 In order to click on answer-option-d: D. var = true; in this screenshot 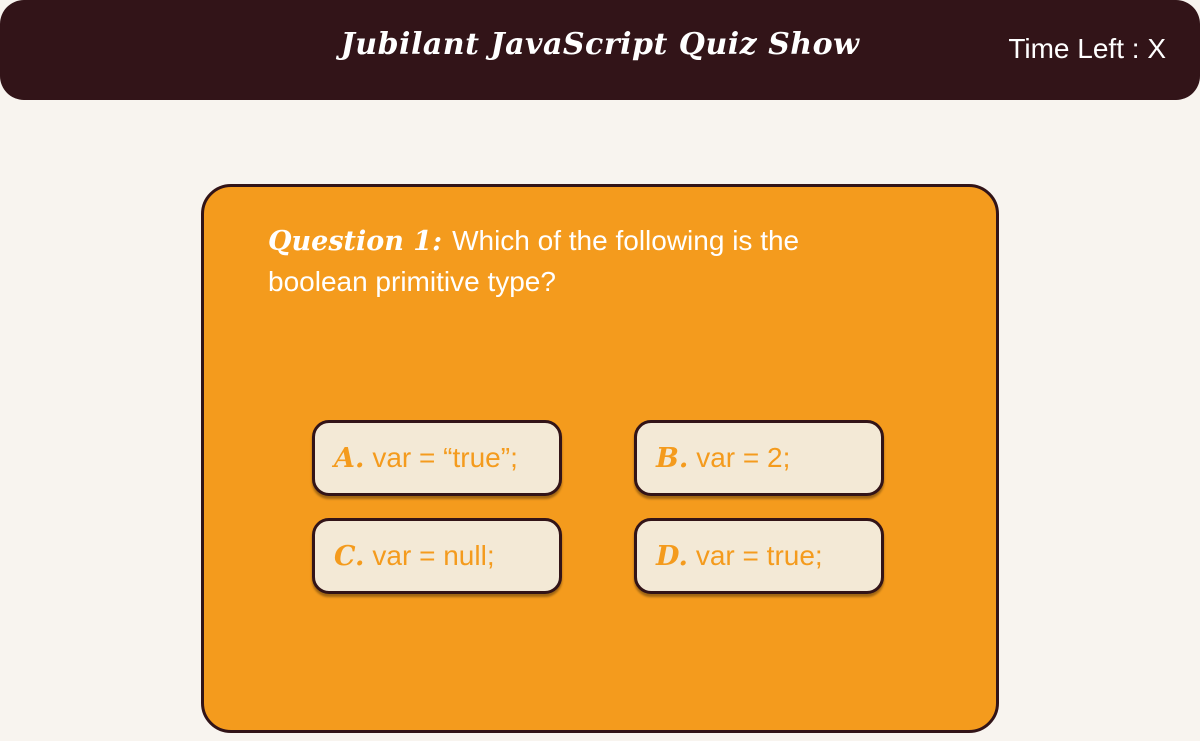, I will do `click(759, 556)`.